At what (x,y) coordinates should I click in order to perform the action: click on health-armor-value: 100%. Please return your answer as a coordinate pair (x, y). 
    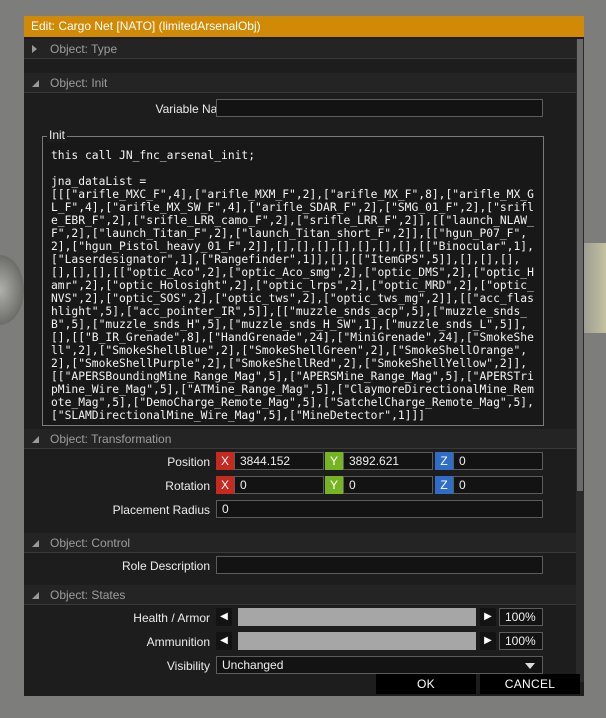
    Looking at the image, I should click on (521, 617).